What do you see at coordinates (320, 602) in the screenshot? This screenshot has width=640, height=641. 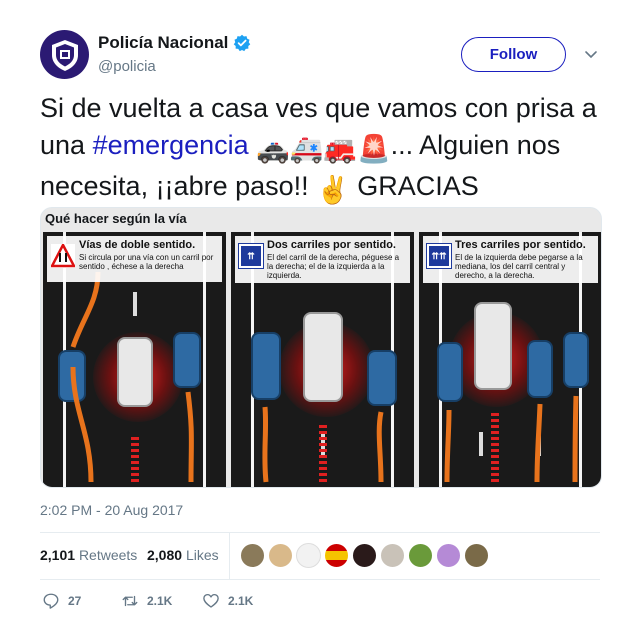 I see `tweet-actions: 27 2.1K 2.1K` at bounding box center [320, 602].